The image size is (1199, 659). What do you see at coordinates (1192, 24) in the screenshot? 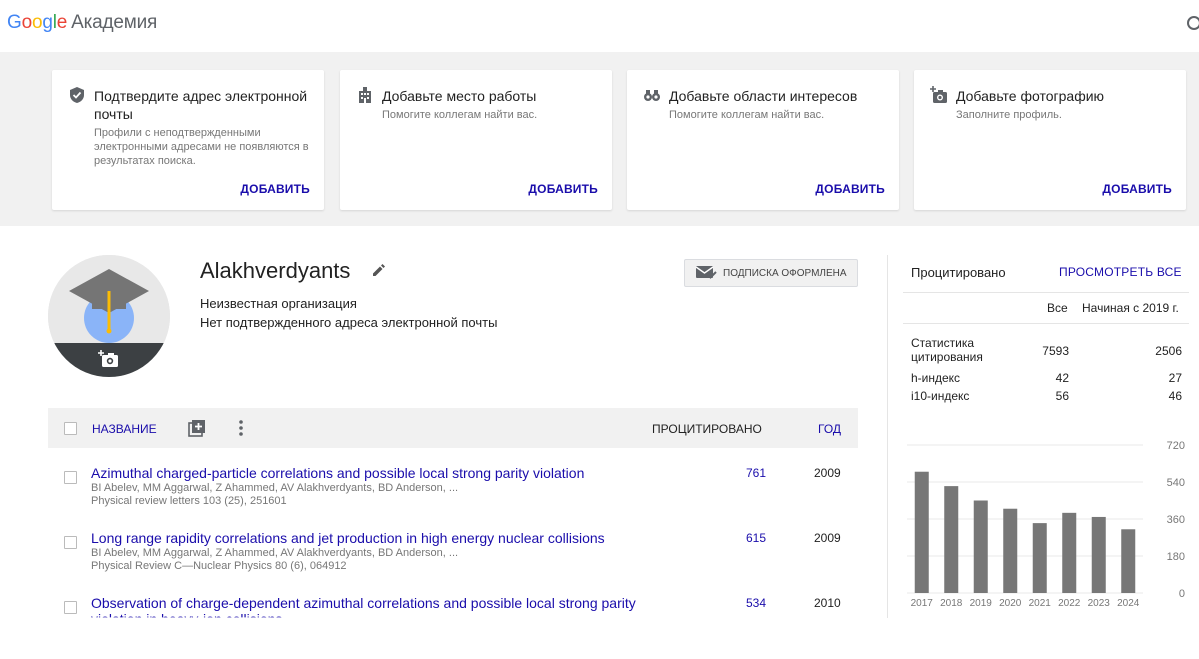
I see `search-icon` at bounding box center [1192, 24].